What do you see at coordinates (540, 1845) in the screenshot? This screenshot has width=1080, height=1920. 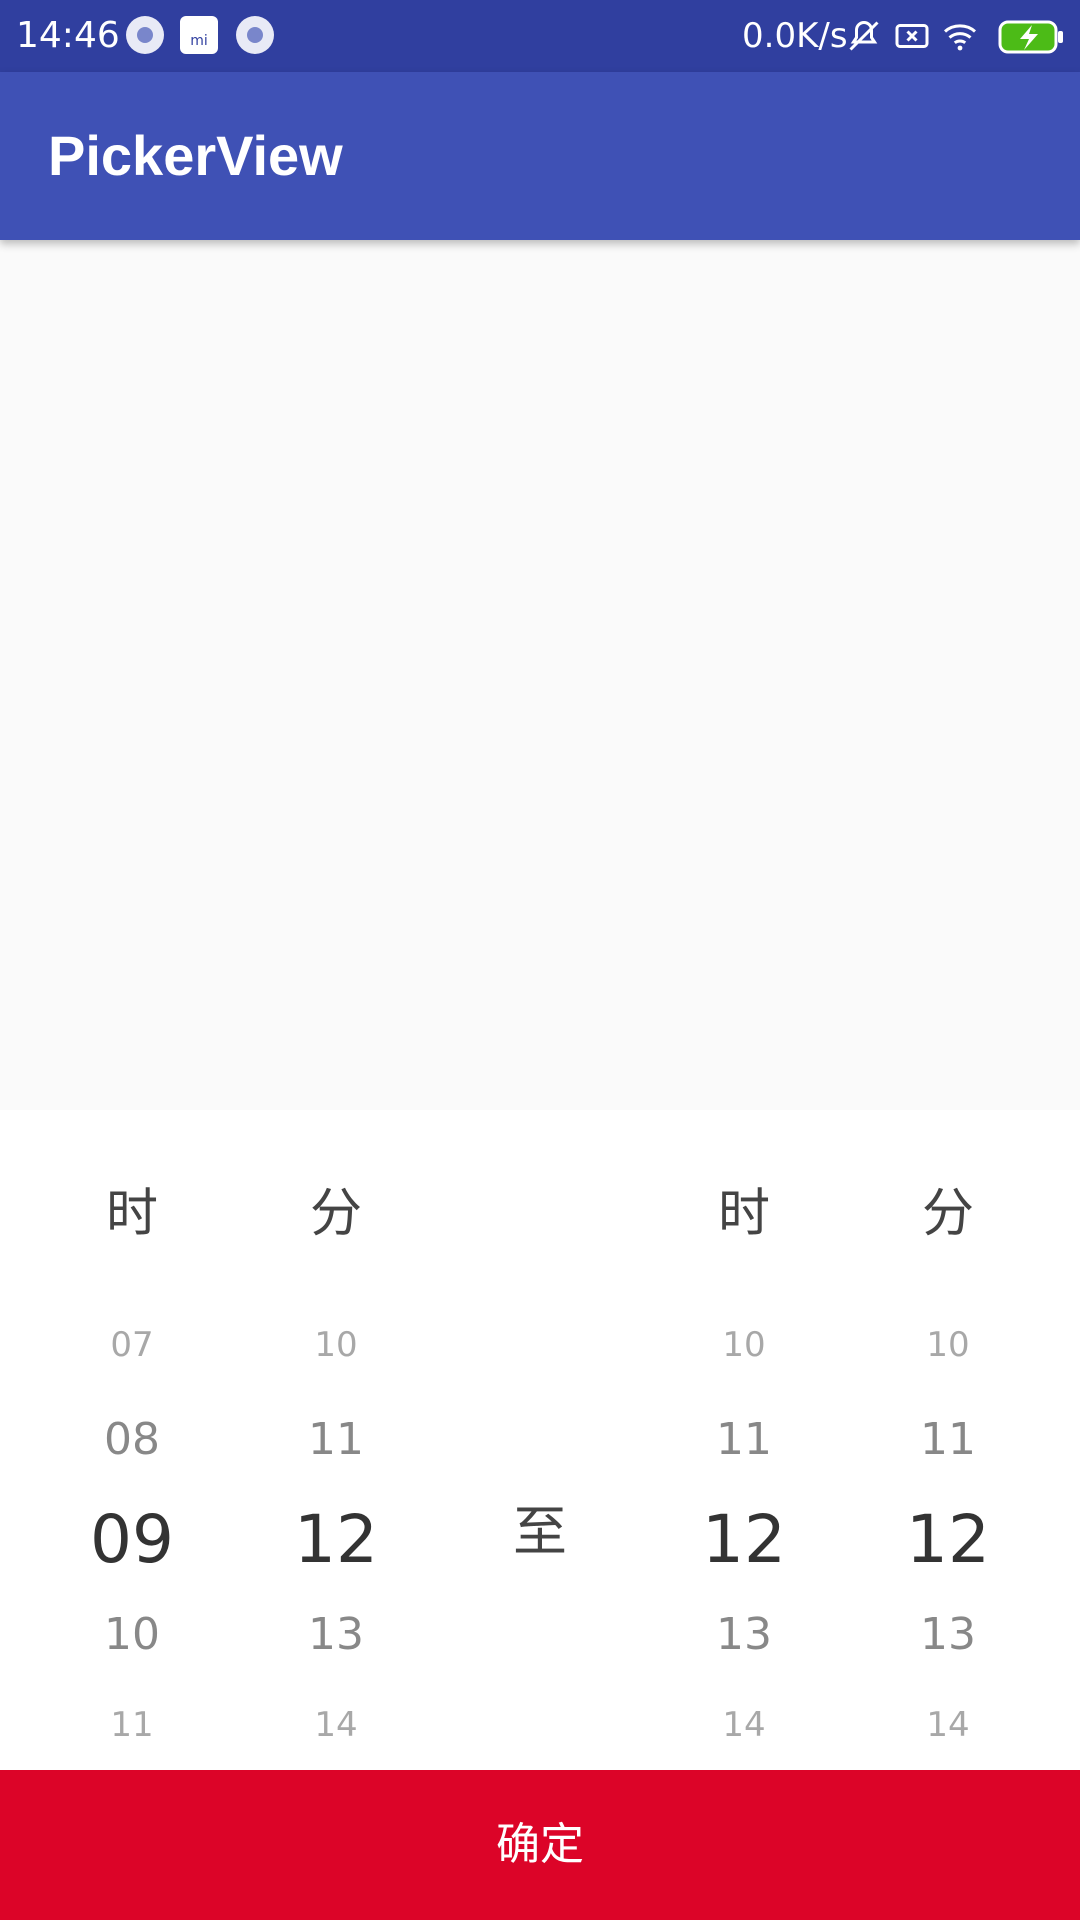 I see `confirm-button: 确定` at bounding box center [540, 1845].